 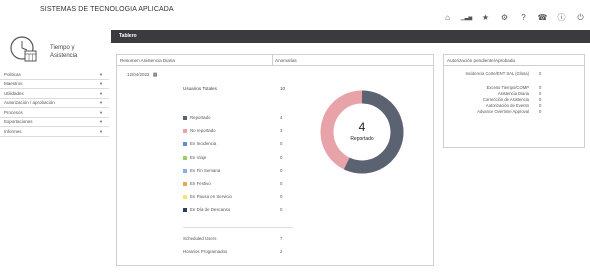 I want to click on sidebar-item-politicas: Politicas ▼, so click(x=54, y=75).